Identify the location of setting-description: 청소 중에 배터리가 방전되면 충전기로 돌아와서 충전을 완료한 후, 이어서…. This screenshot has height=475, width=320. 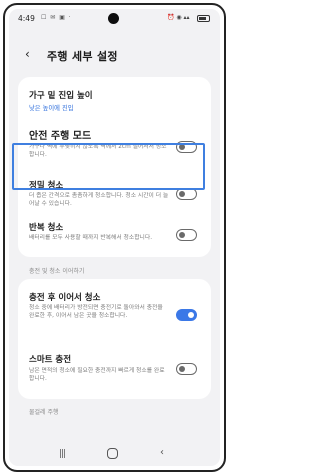
(96, 312).